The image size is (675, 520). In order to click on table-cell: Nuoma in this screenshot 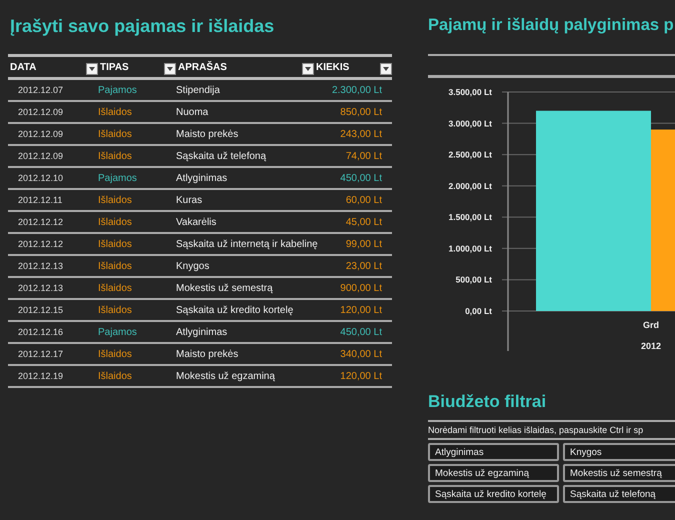, I will do `click(192, 112)`.